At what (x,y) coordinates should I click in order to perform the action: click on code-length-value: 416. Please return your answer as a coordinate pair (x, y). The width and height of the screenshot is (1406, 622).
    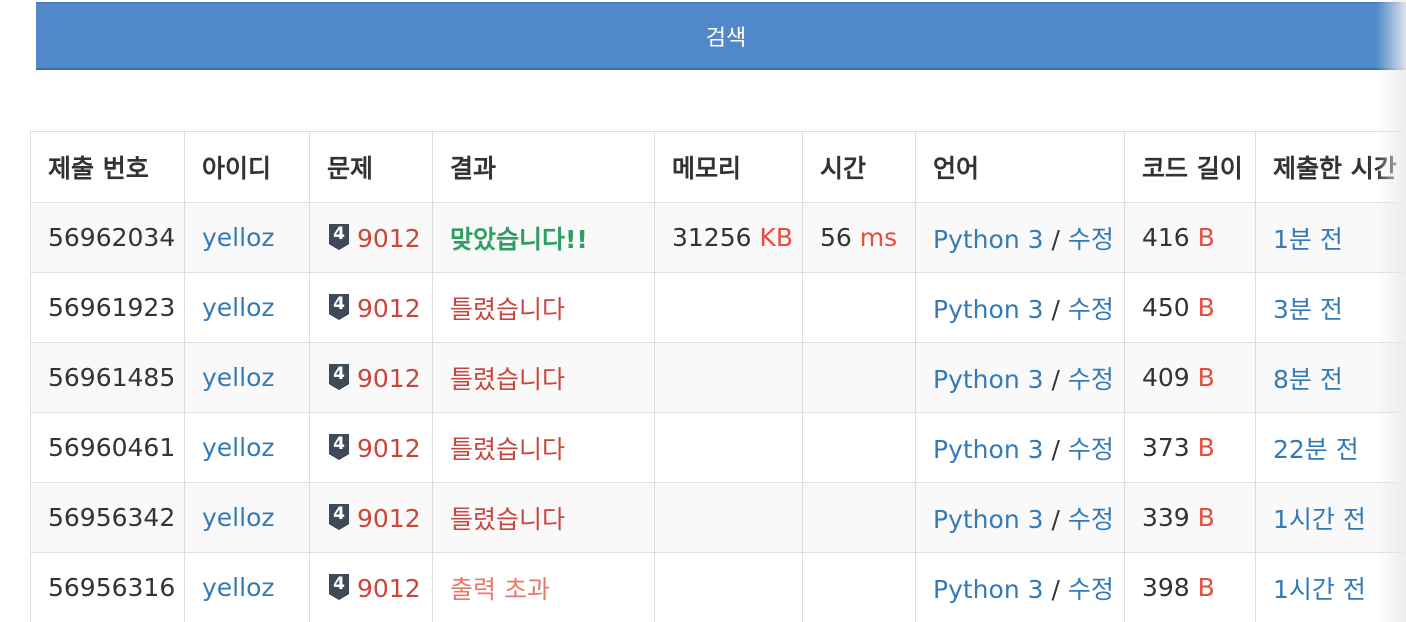
    Looking at the image, I should click on (1166, 237).